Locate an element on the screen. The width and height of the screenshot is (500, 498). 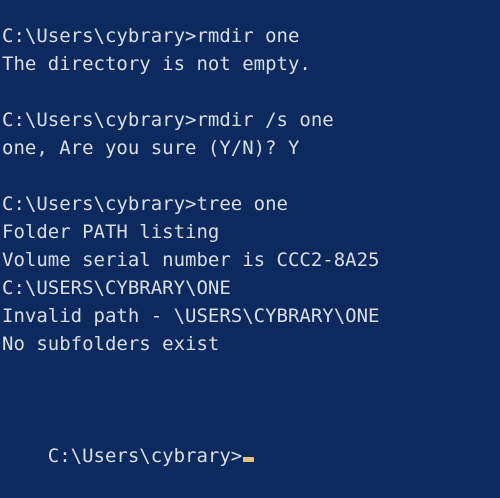
terminal-line: one, Are you sure (Y/N)? Y is located at coordinates (151, 148).